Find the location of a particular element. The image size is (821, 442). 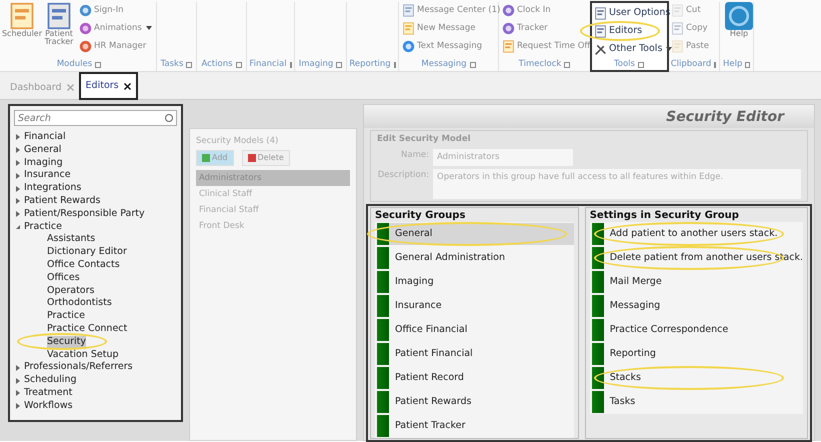

group-label: Timeclock is located at coordinates (540, 64).